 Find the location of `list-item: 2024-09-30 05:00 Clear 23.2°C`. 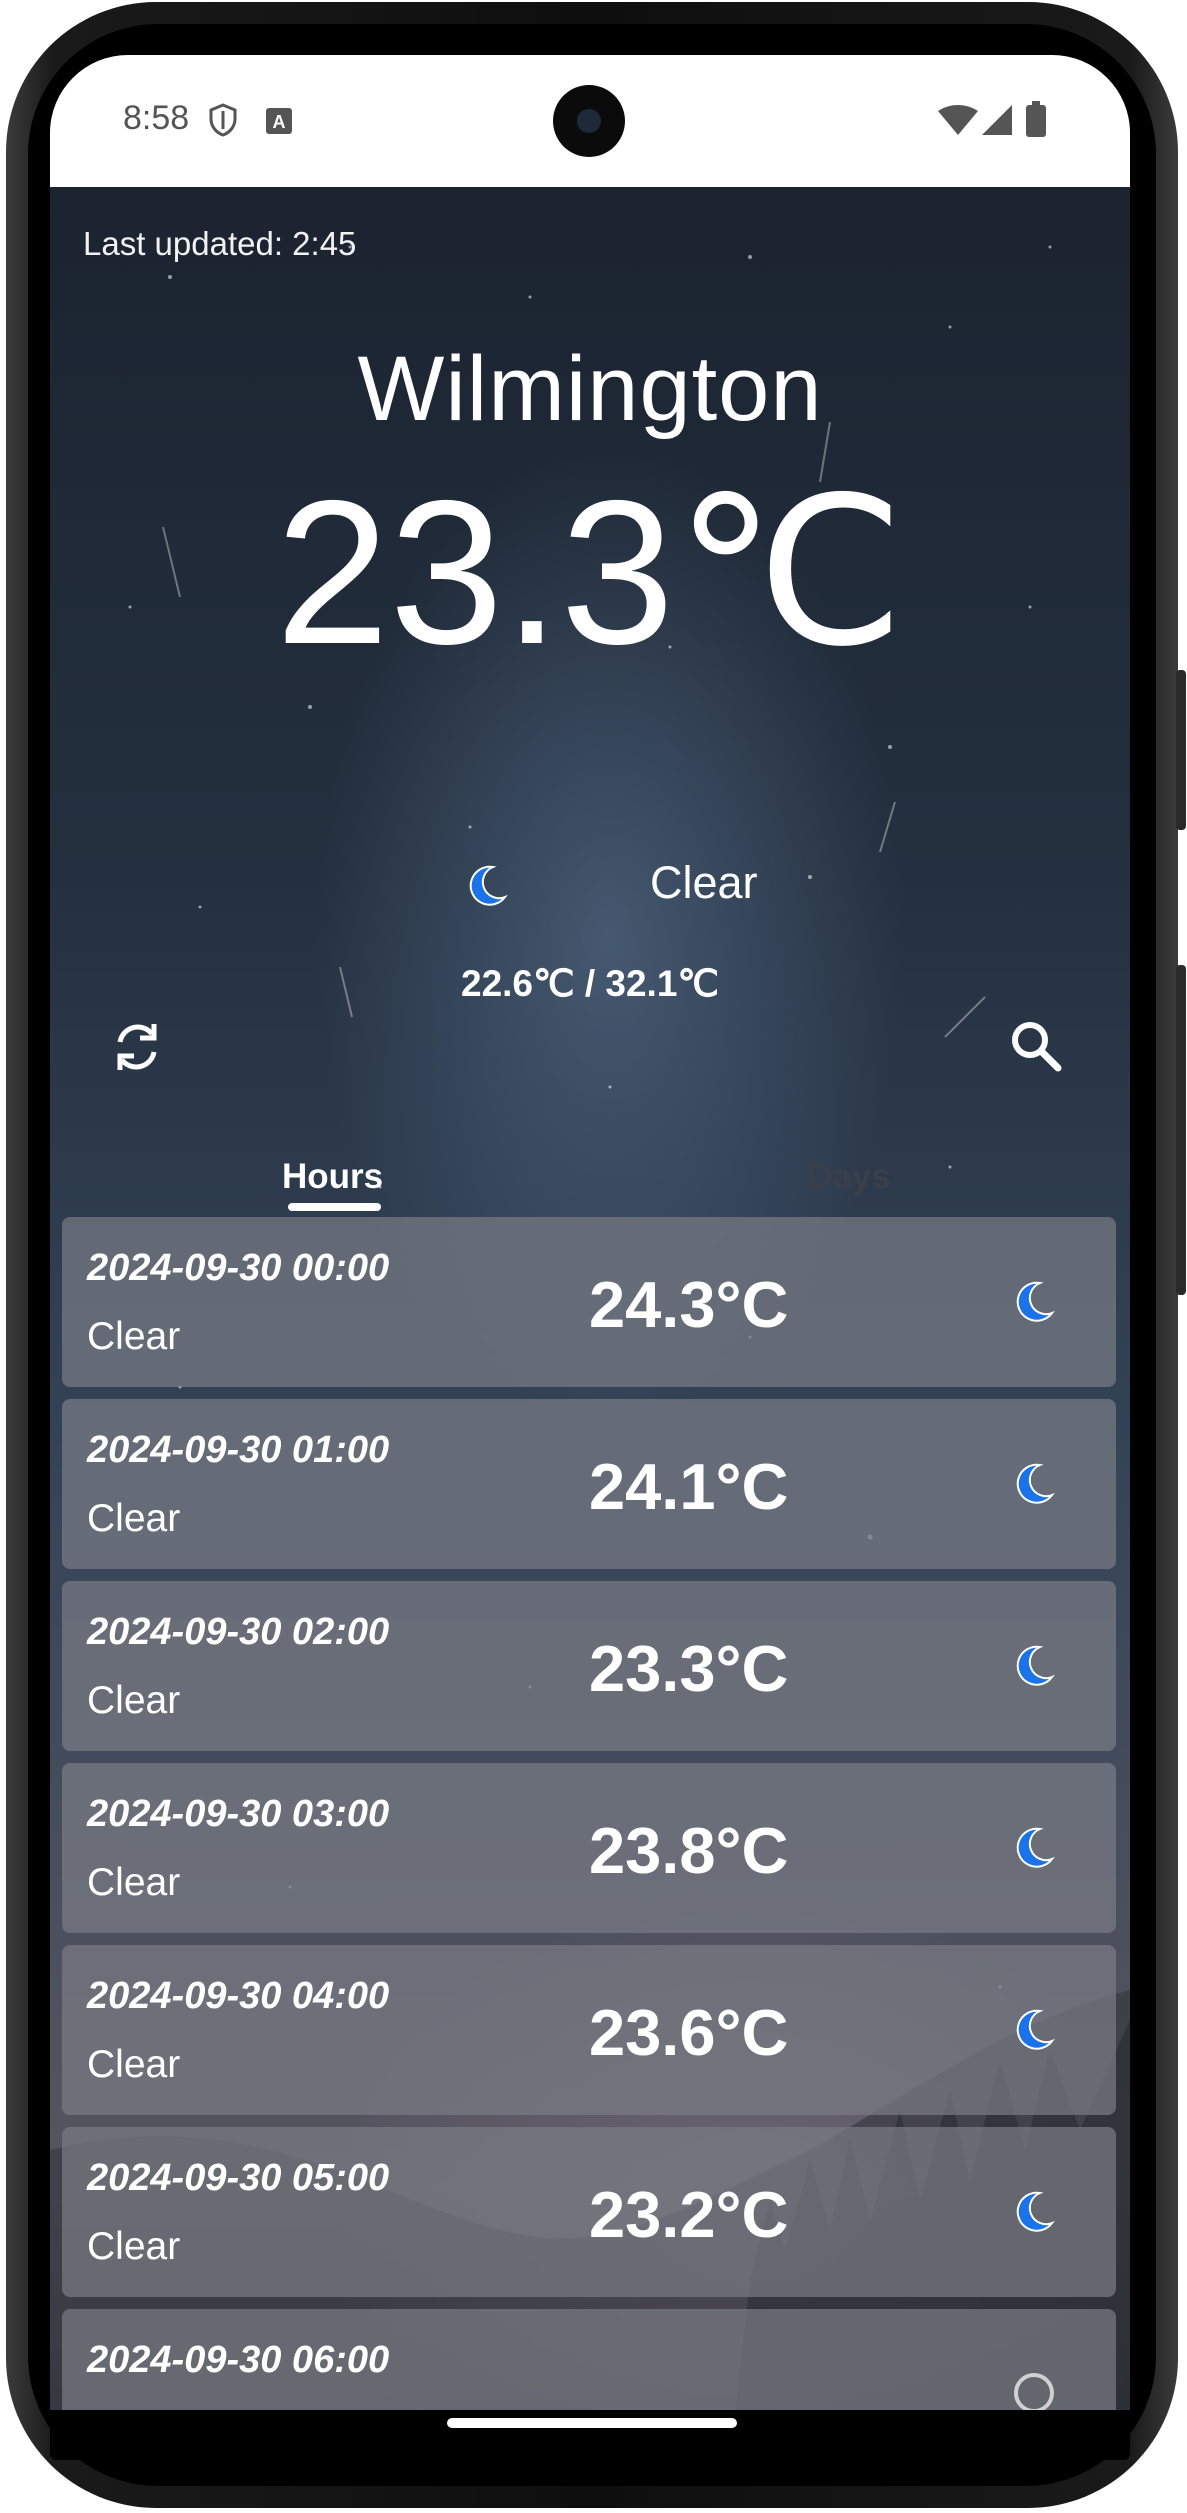

list-item: 2024-09-30 05:00 Clear 23.2°C is located at coordinates (589, 2212).